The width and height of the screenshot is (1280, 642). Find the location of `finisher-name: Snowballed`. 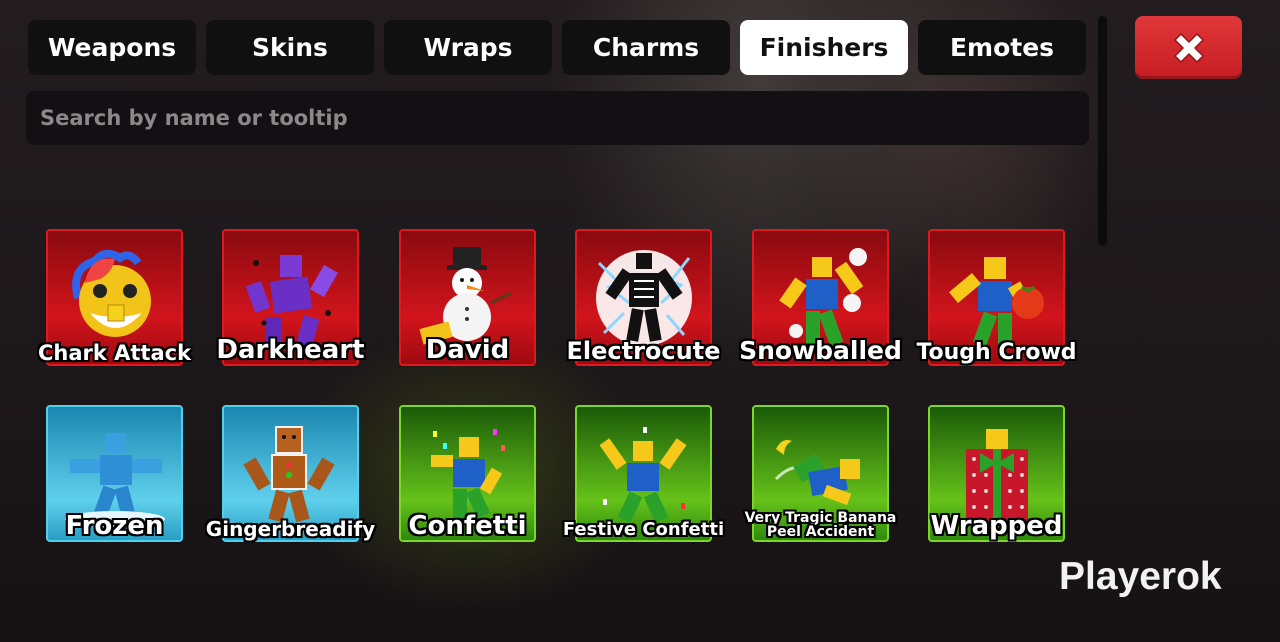

finisher-name: Snowballed is located at coordinates (820, 350).